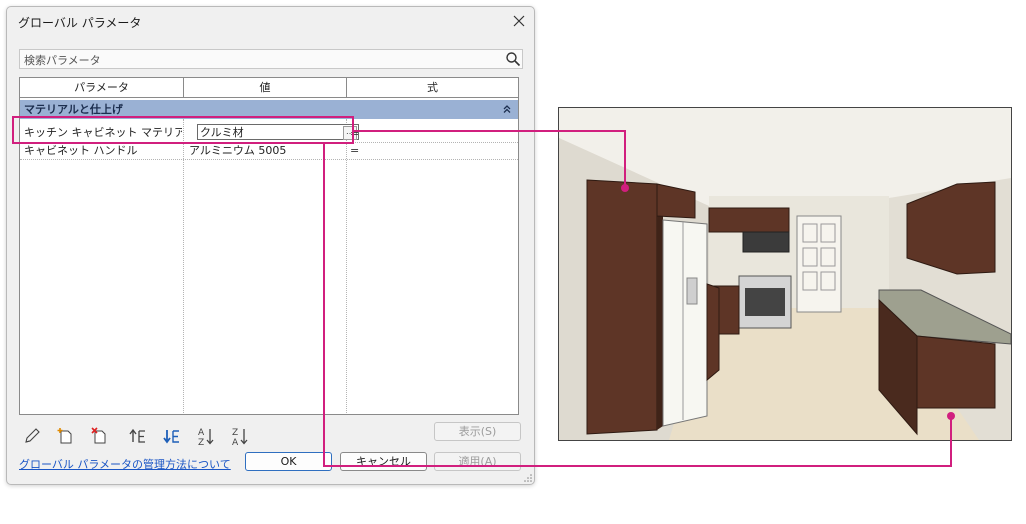 This screenshot has width=1026, height=524. What do you see at coordinates (477, 461) in the screenshot?
I see `apply-button: 適用(A)` at bounding box center [477, 461].